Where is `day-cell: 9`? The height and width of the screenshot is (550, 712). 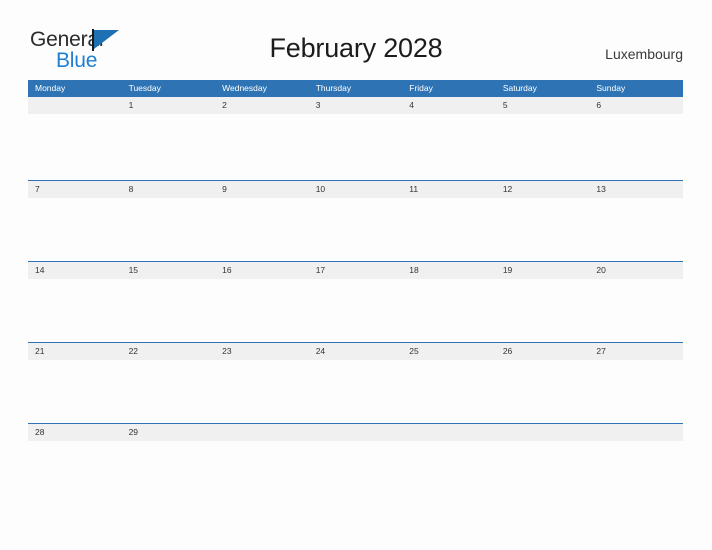
day-cell: 9 is located at coordinates (262, 189).